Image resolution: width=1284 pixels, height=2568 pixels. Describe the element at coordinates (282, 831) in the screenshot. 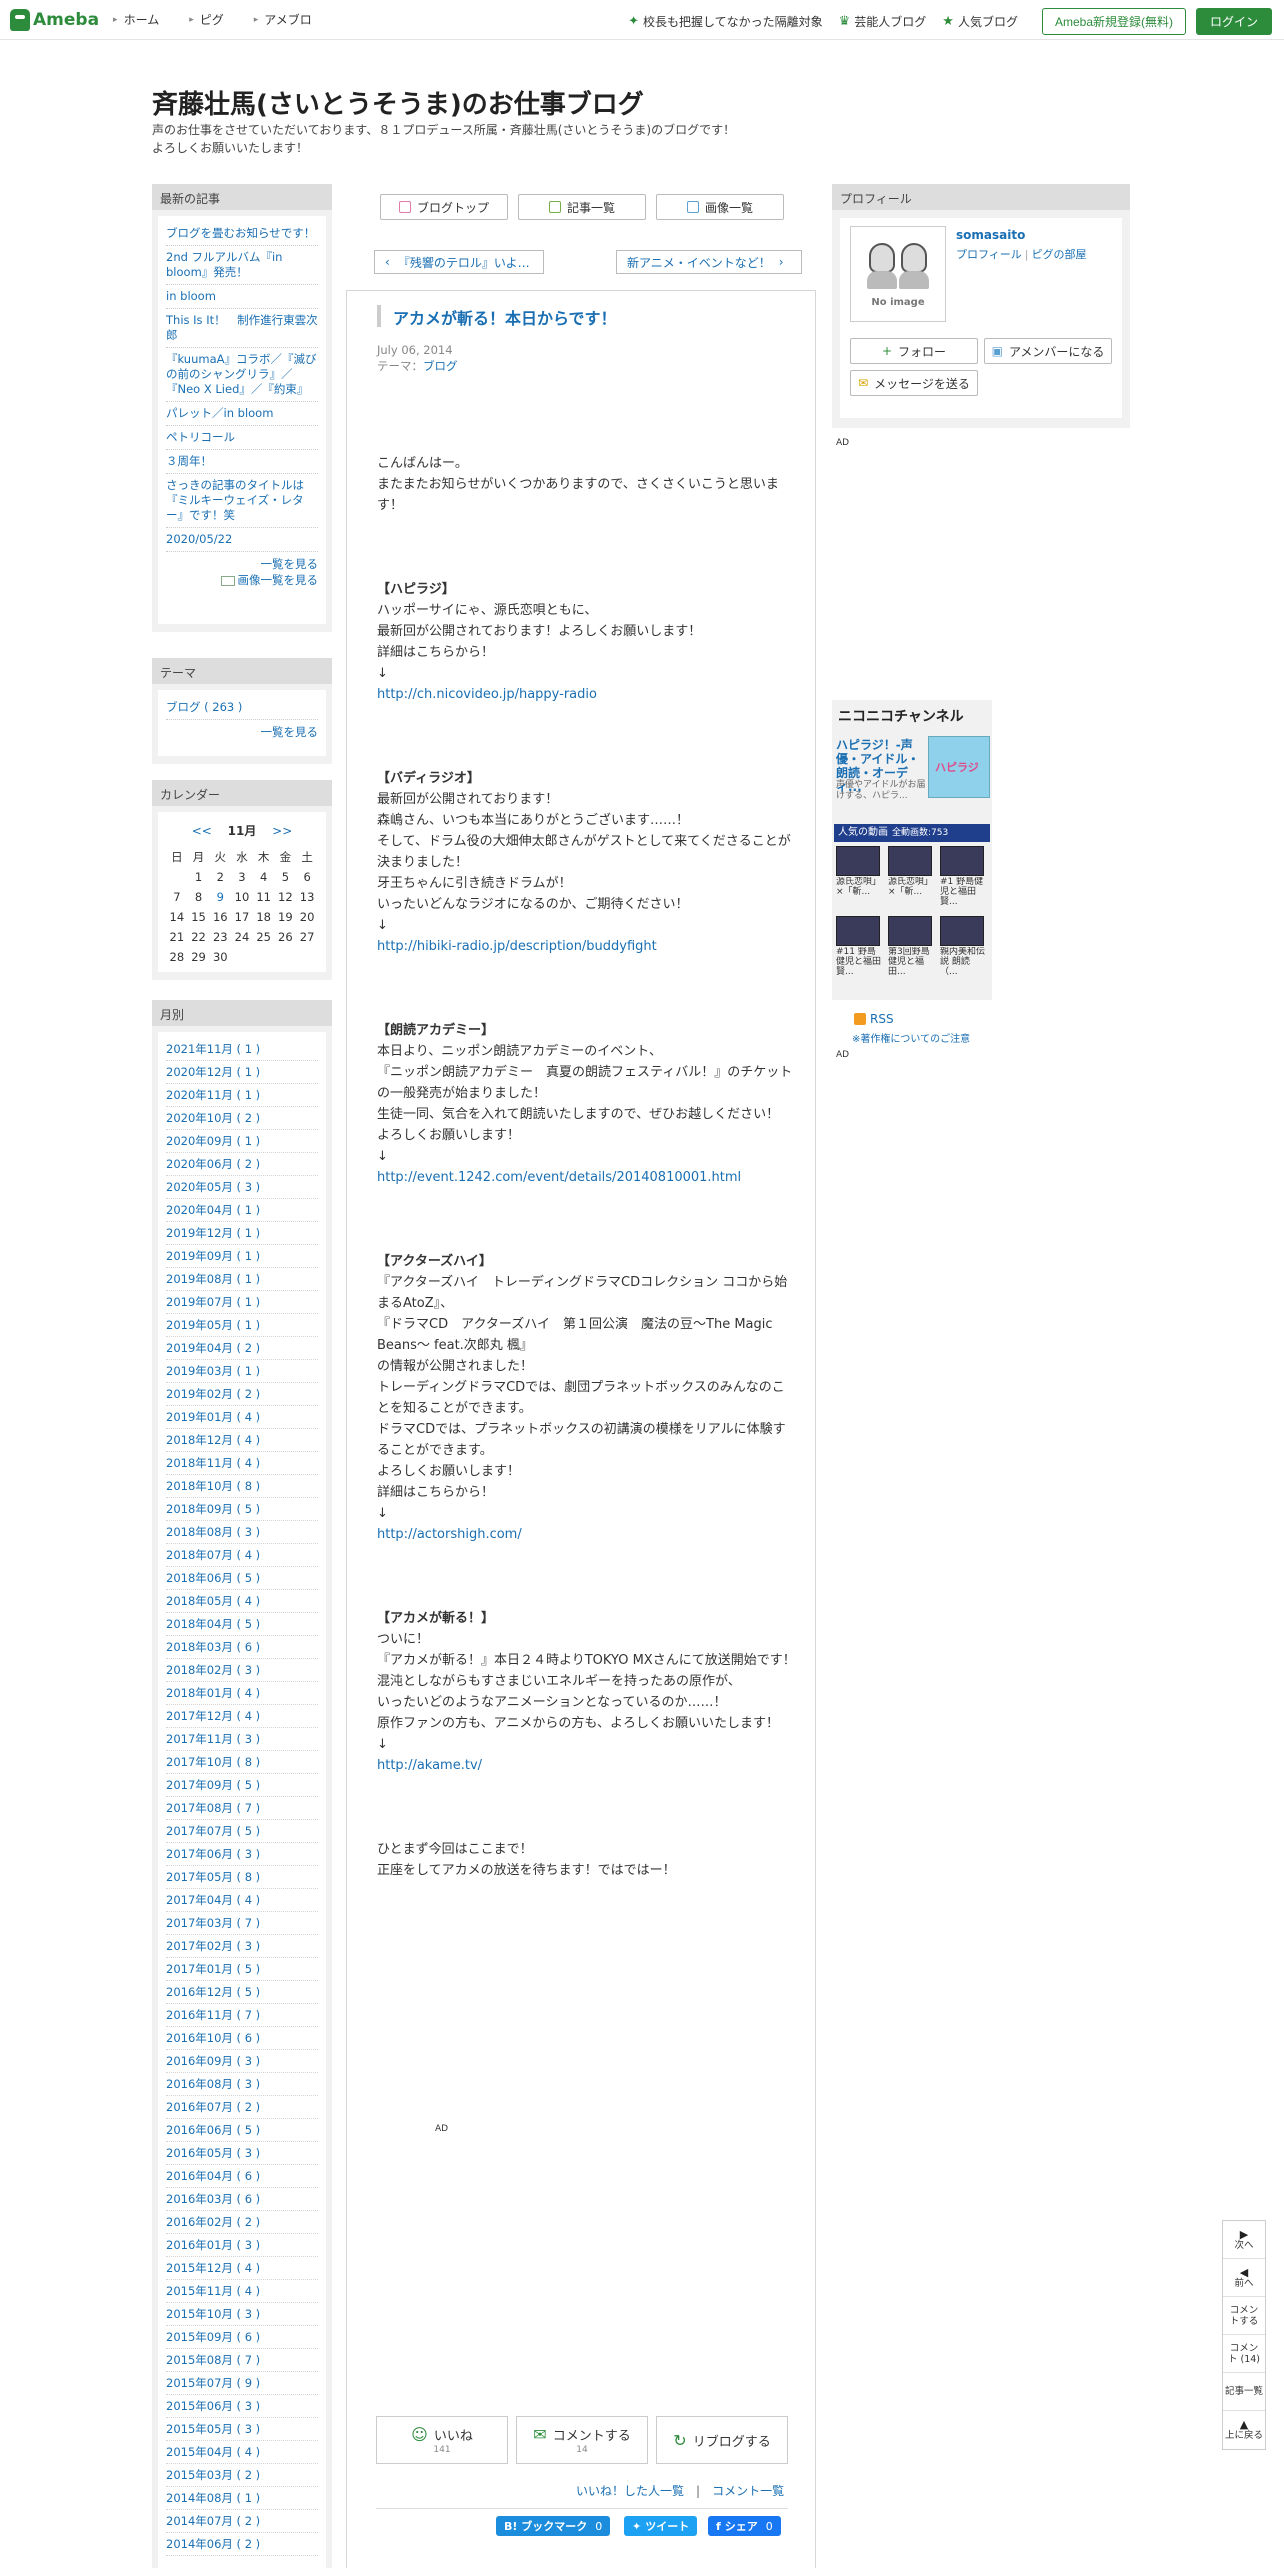

I see `calendar-next-link: >>` at that location.